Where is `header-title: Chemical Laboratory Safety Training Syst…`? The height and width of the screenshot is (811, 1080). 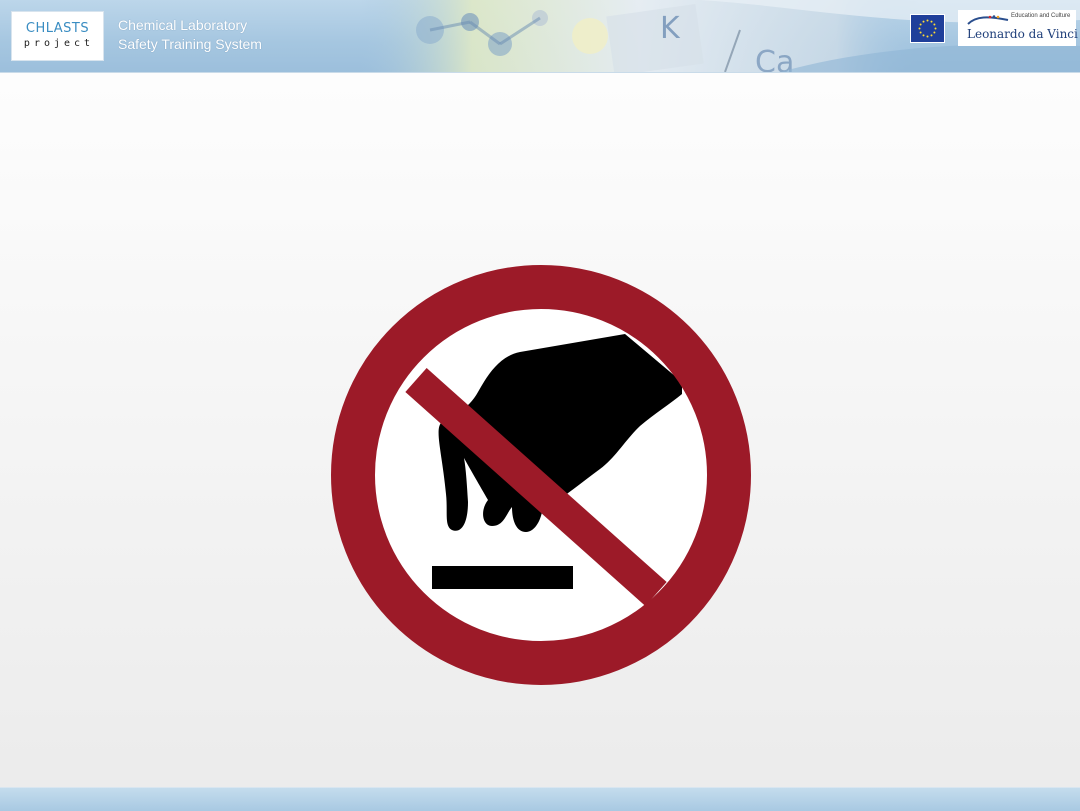
header-title: Chemical Laboratory Safety Training Syst… is located at coordinates (190, 35).